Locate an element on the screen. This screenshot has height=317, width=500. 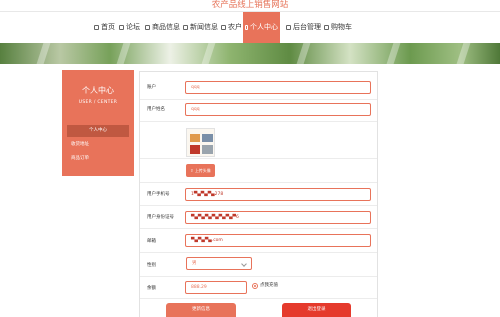
logout-button: 退出登录 is located at coordinates (316, 310).